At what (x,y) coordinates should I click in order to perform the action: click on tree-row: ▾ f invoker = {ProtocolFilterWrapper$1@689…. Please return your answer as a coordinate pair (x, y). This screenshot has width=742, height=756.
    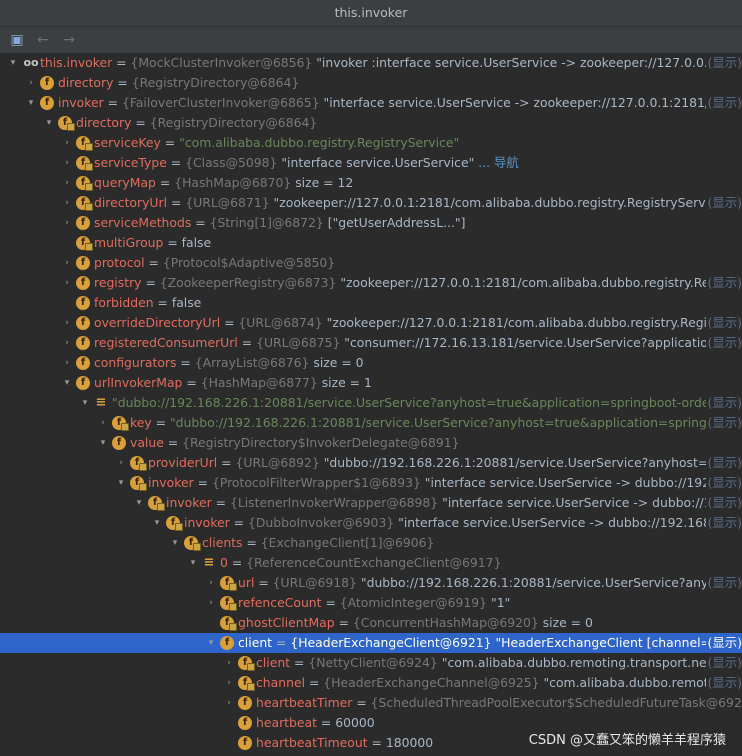
    Looking at the image, I should click on (371, 483).